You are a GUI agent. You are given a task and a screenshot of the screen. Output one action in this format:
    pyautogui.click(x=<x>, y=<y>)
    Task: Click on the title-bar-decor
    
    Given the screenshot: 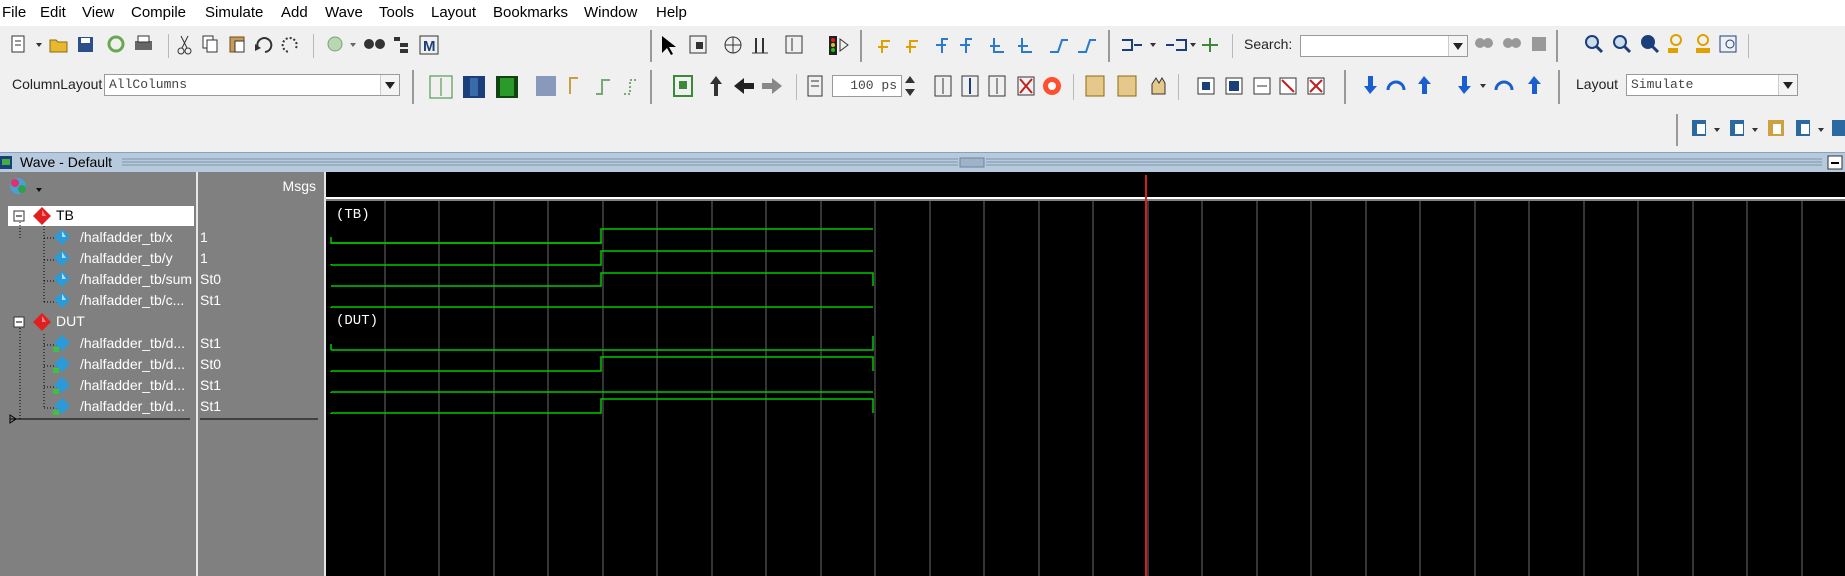 What is the action you would take?
    pyautogui.click(x=921, y=162)
    